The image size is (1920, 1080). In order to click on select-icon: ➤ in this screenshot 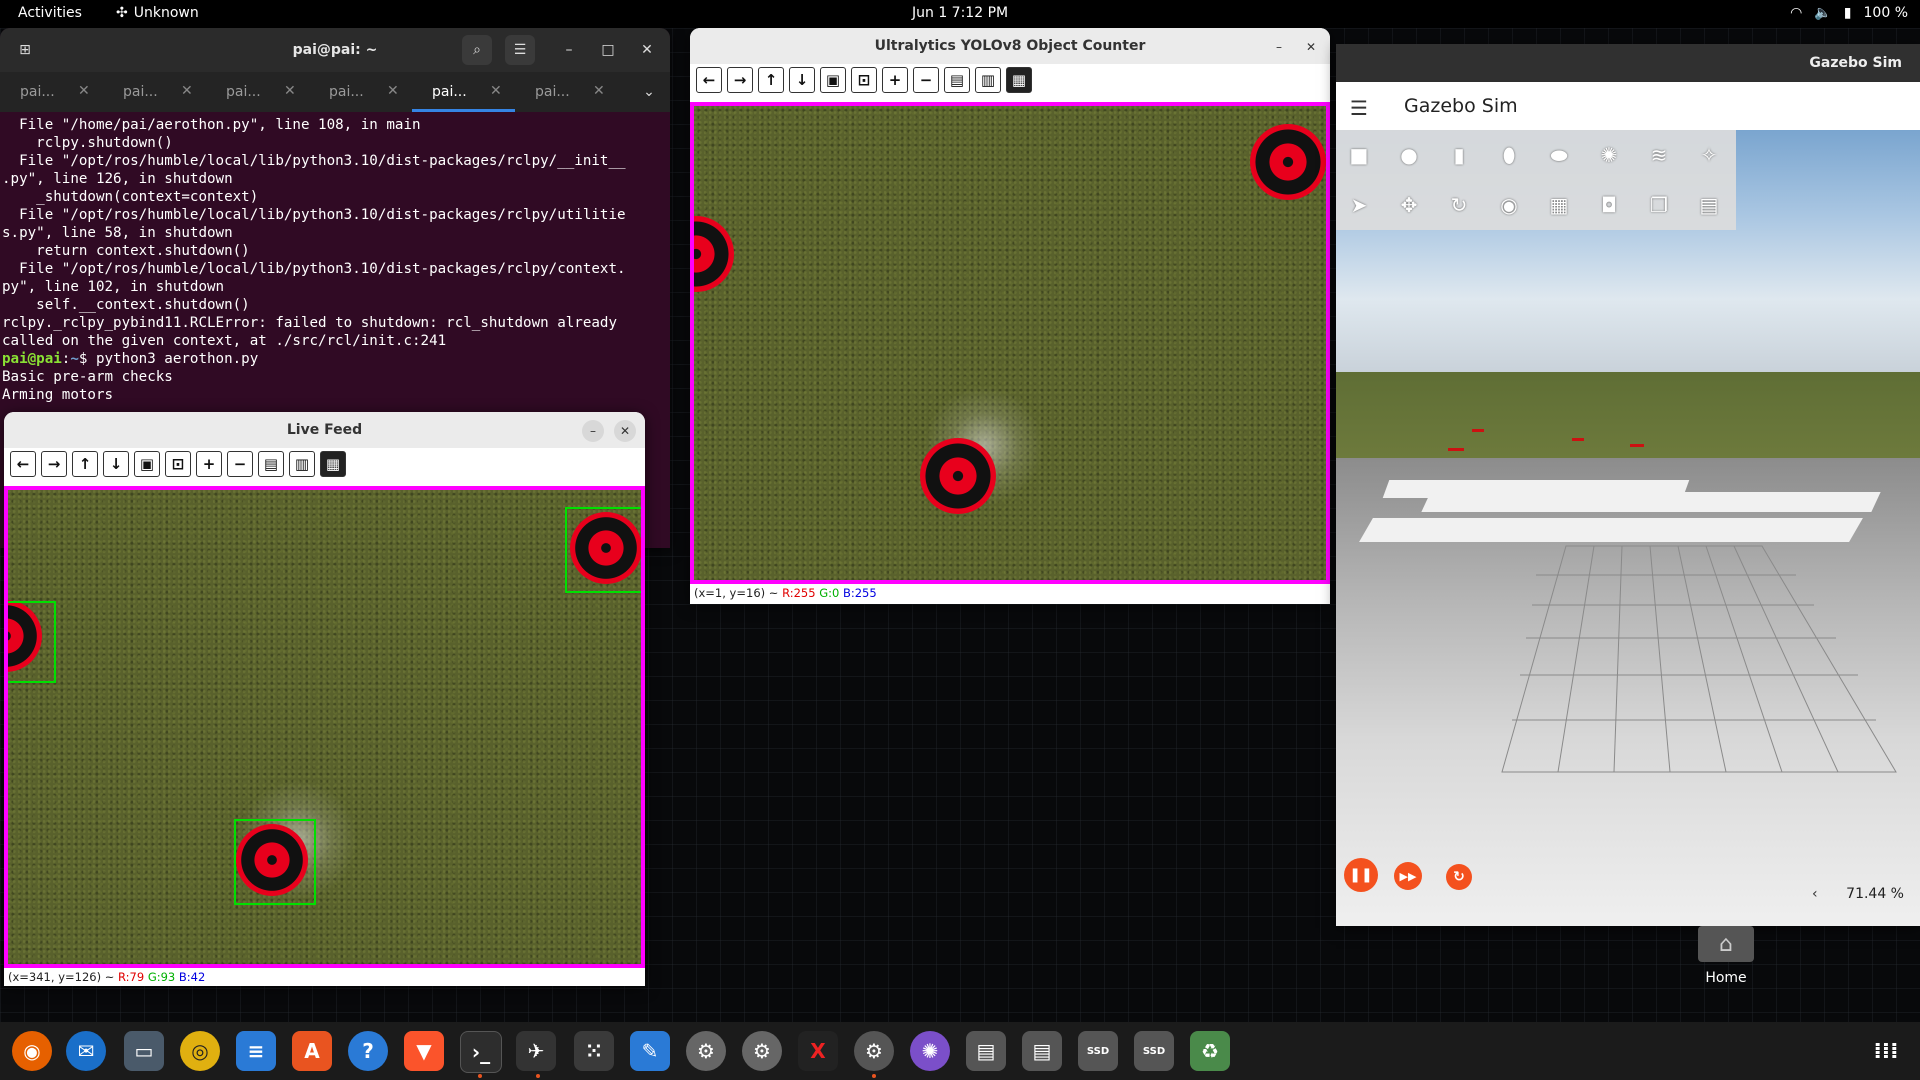, I will do `click(1359, 205)`.